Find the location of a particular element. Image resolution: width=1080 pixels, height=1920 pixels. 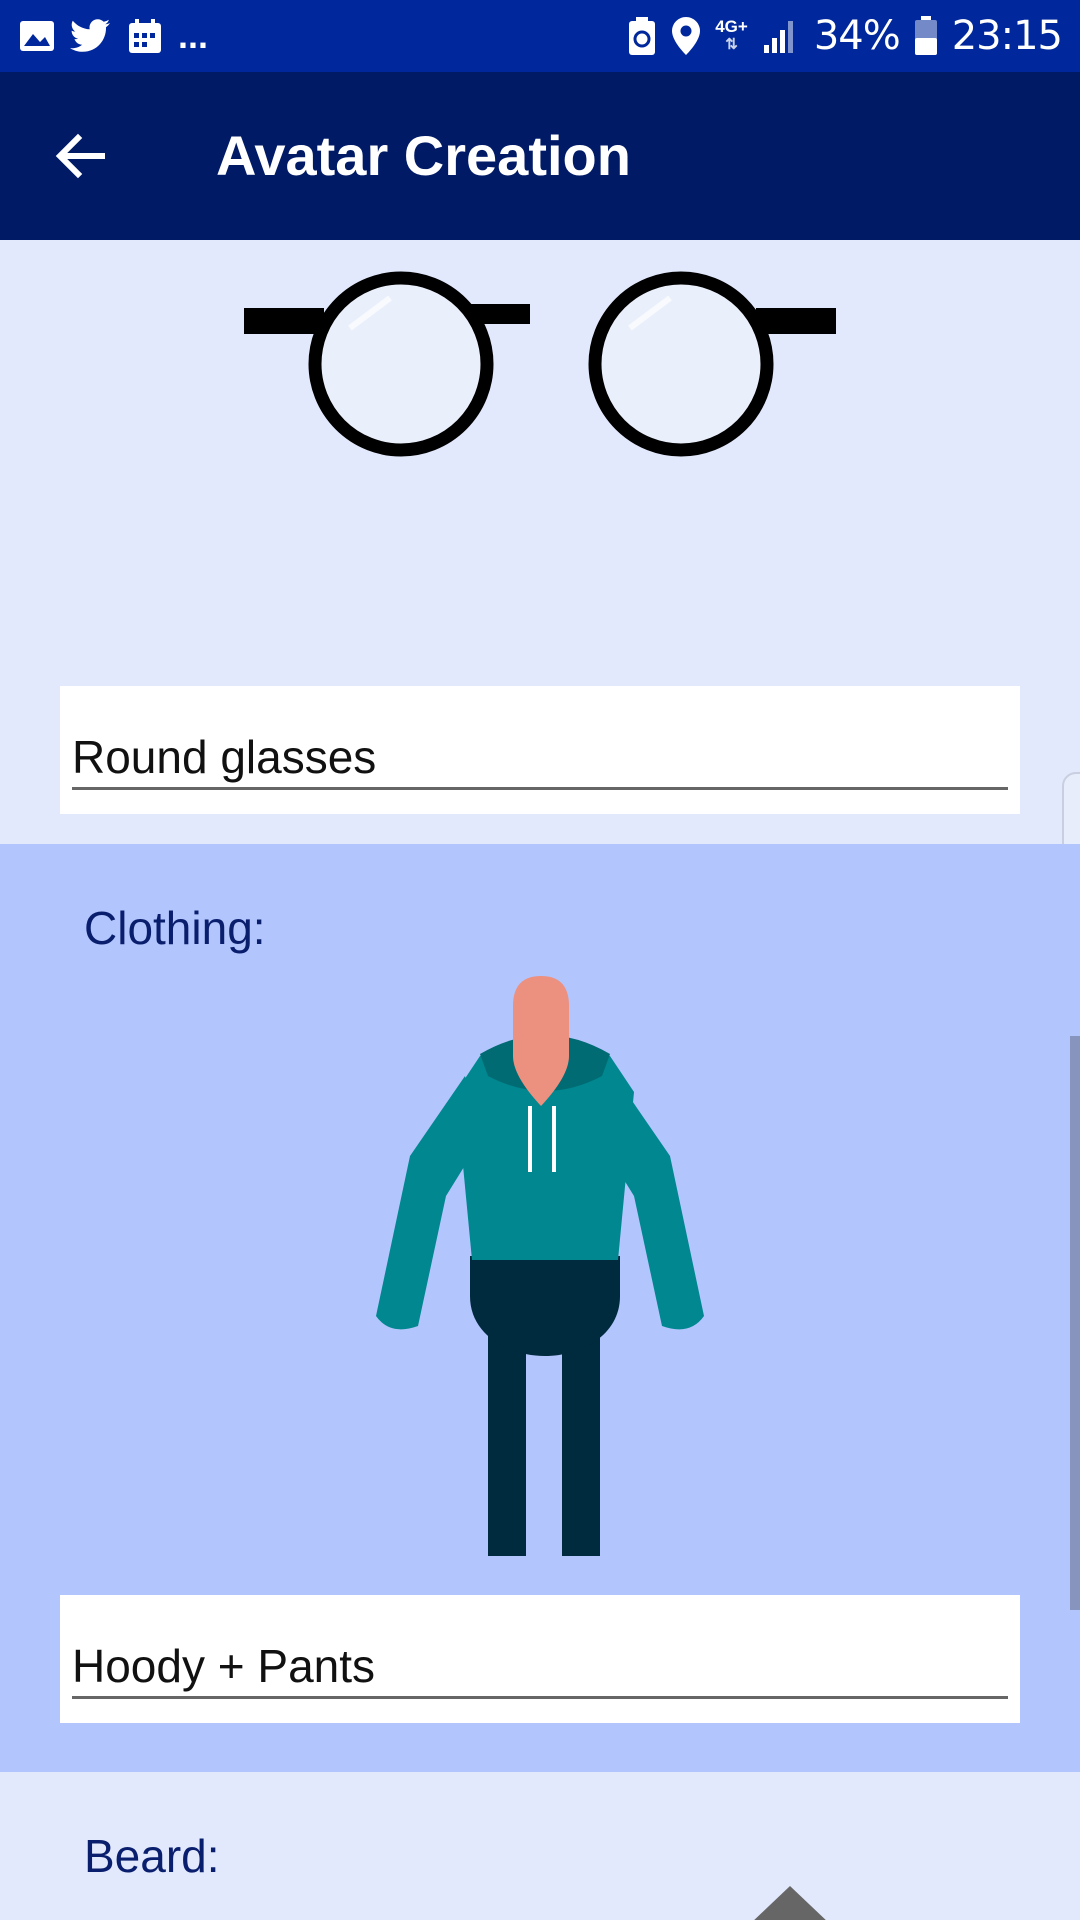

gallery-notification-icon is located at coordinates (37, 36).